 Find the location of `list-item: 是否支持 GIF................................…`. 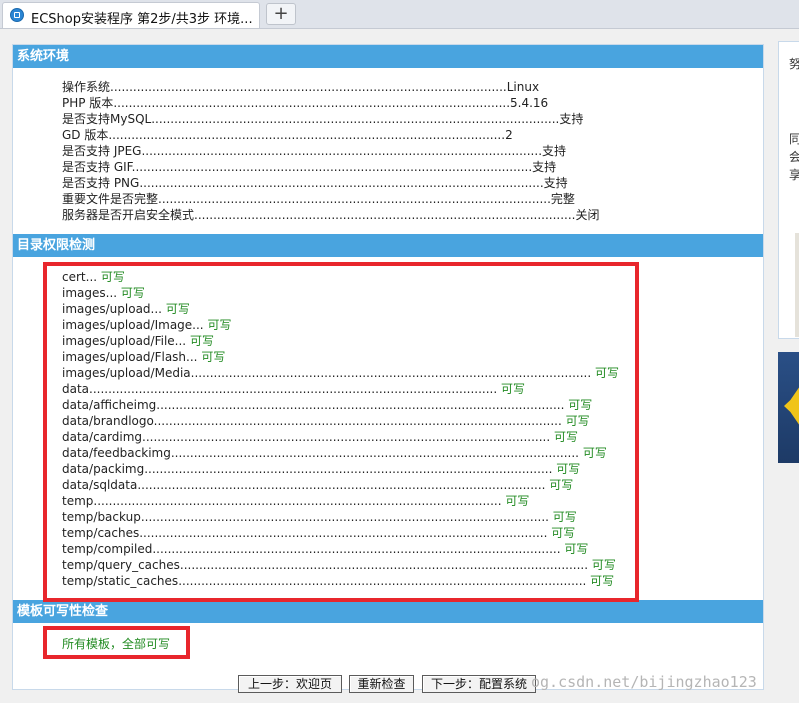

list-item: 是否支持 GIF................................… is located at coordinates (330, 167).